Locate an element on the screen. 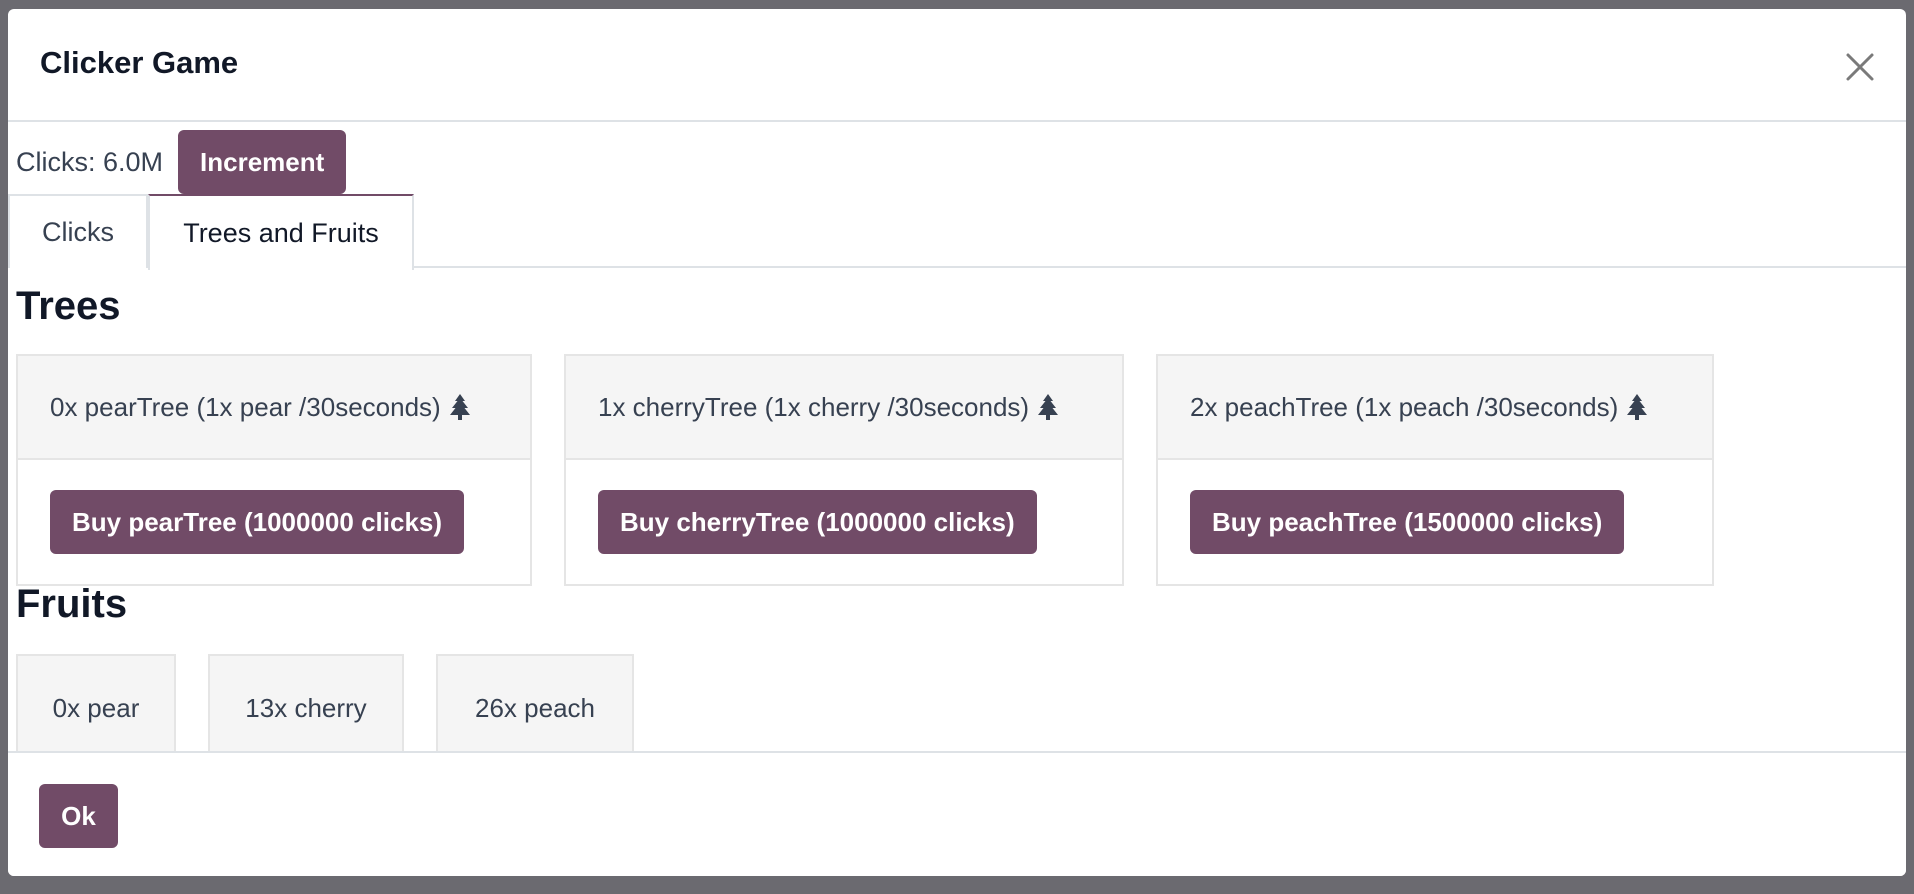 This screenshot has width=1914, height=894. clicks-counter-row: Clicks: 6.0M Increment is located at coordinates (181, 162).